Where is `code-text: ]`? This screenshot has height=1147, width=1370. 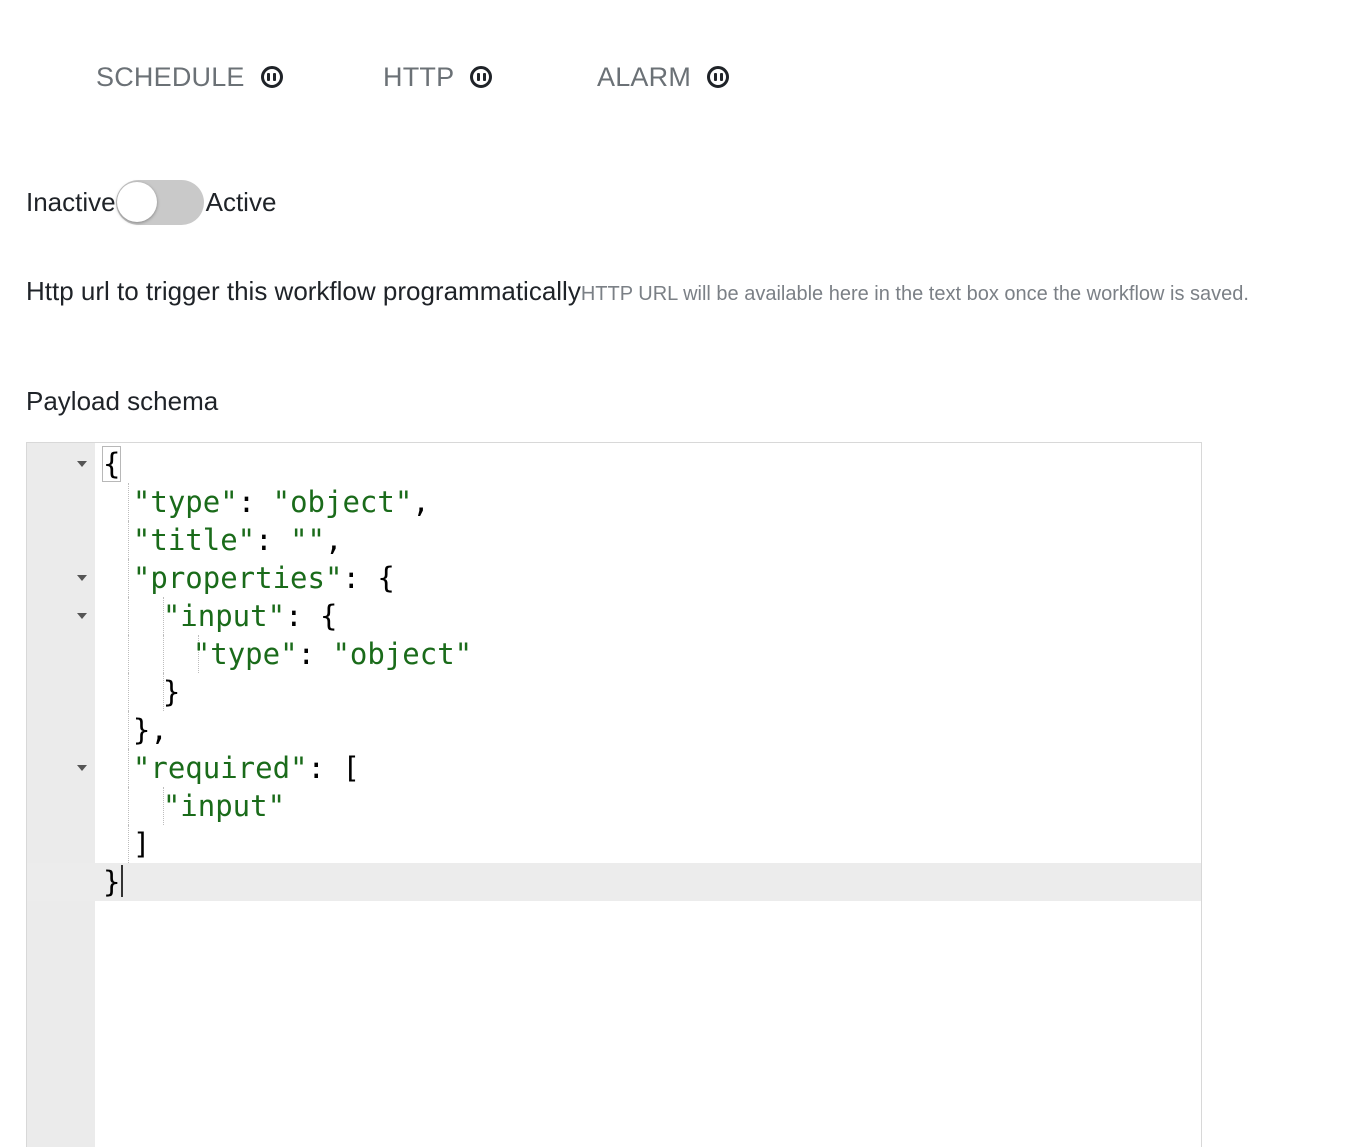 code-text: ] is located at coordinates (141, 844).